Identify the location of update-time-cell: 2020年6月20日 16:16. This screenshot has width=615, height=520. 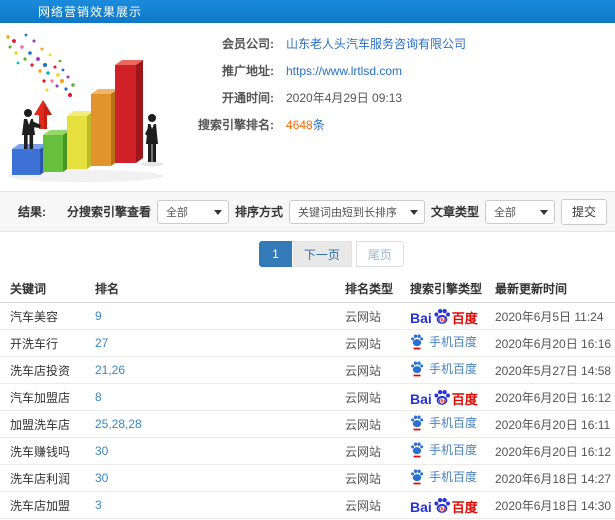
(555, 343).